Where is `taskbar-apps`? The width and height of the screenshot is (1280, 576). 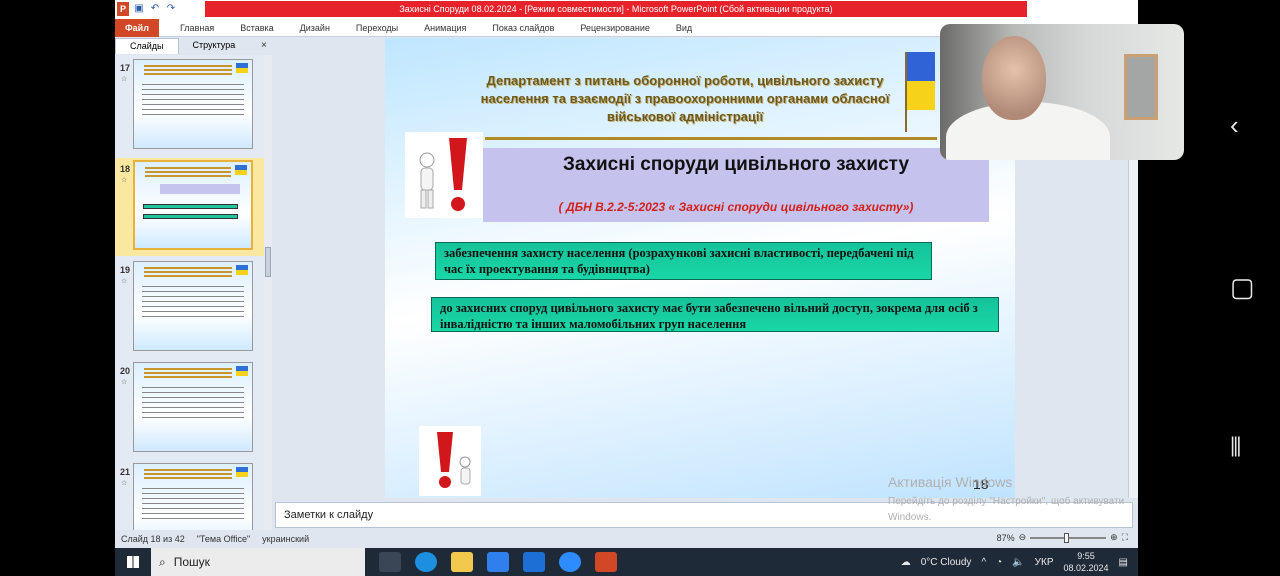
taskbar-apps is located at coordinates (498, 562).